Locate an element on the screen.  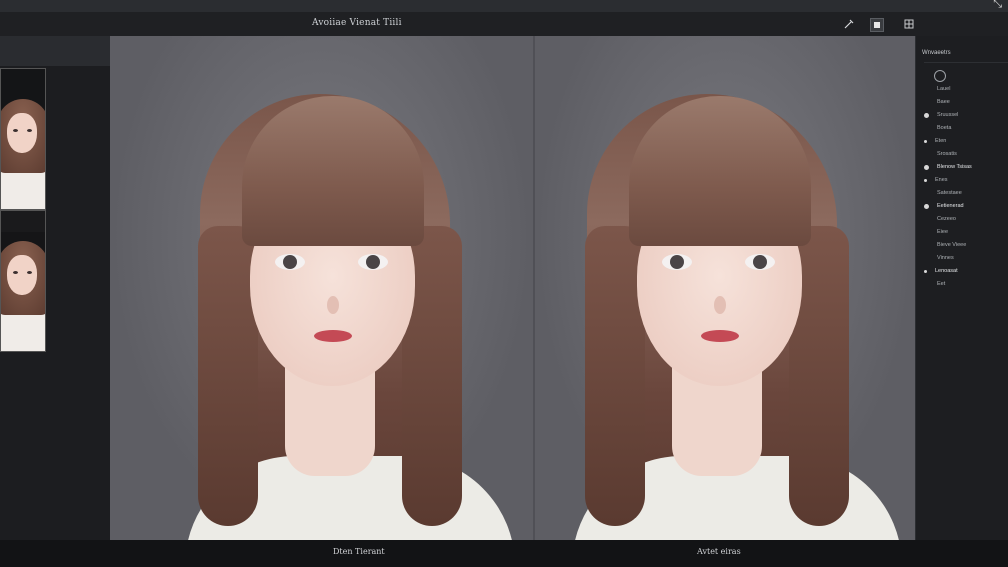
panel-item-label: Bieve Vieee is located at coordinates (952, 245).